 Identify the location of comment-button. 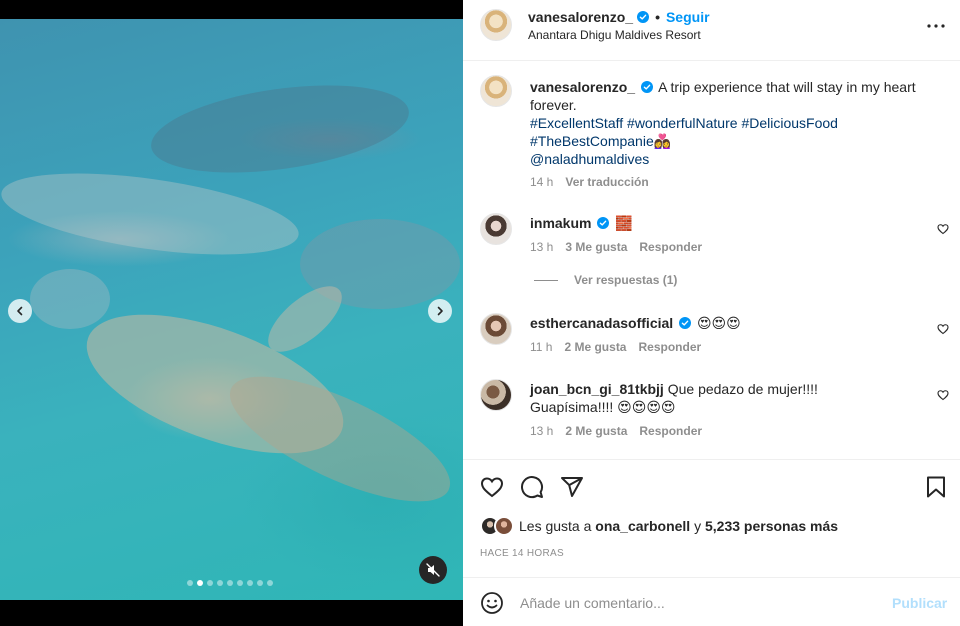
(532, 487).